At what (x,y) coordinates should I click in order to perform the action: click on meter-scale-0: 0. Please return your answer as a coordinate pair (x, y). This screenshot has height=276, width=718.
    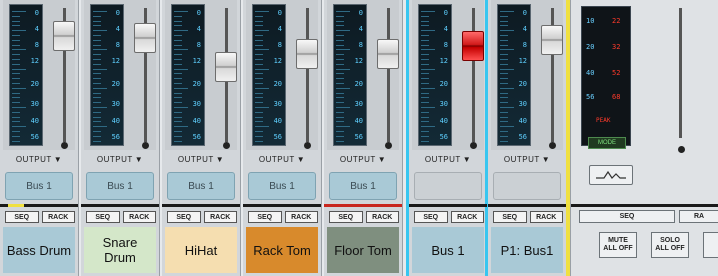
    Looking at the image, I should click on (445, 13).